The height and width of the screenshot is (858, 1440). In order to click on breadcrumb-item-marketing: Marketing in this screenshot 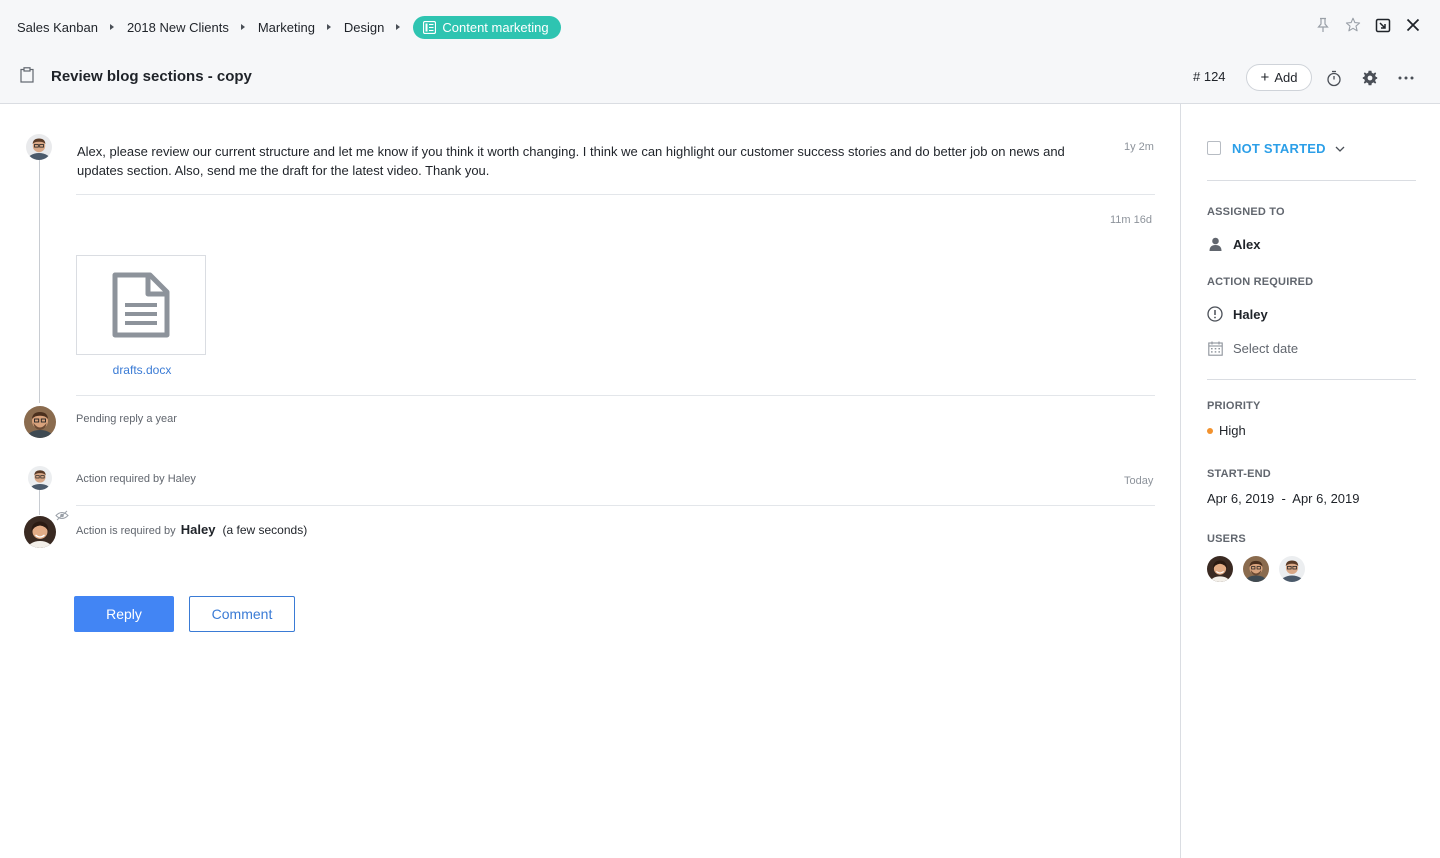, I will do `click(286, 27)`.